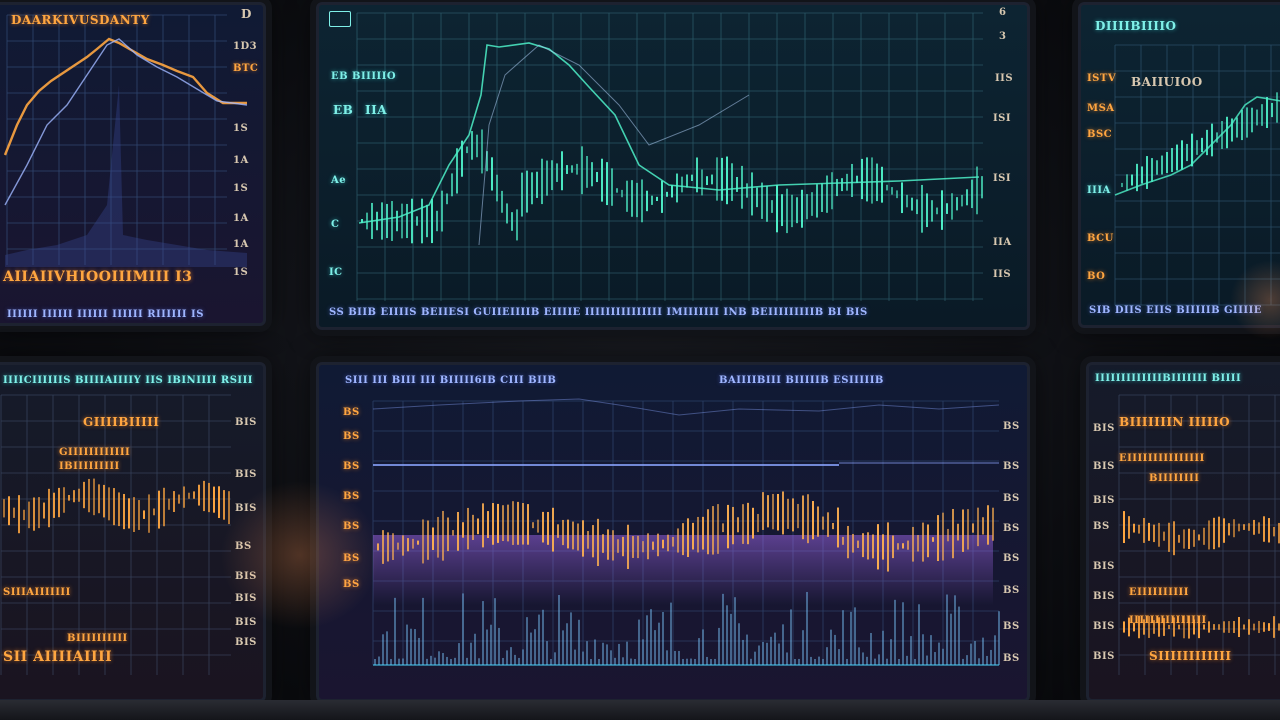 The width and height of the screenshot is (1280, 720). What do you see at coordinates (1100, 238) in the screenshot?
I see `left-tick: BCU` at bounding box center [1100, 238].